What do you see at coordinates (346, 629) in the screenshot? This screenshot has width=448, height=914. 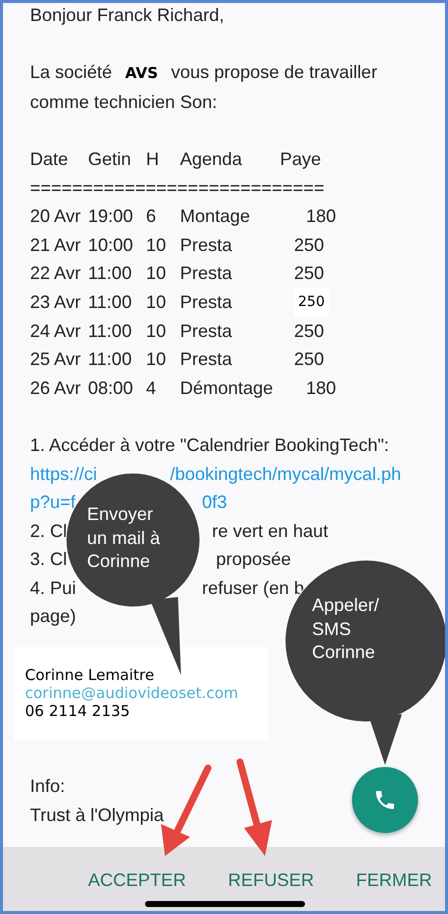 I see `callout-text: Appeler/ SMS Corinne` at bounding box center [346, 629].